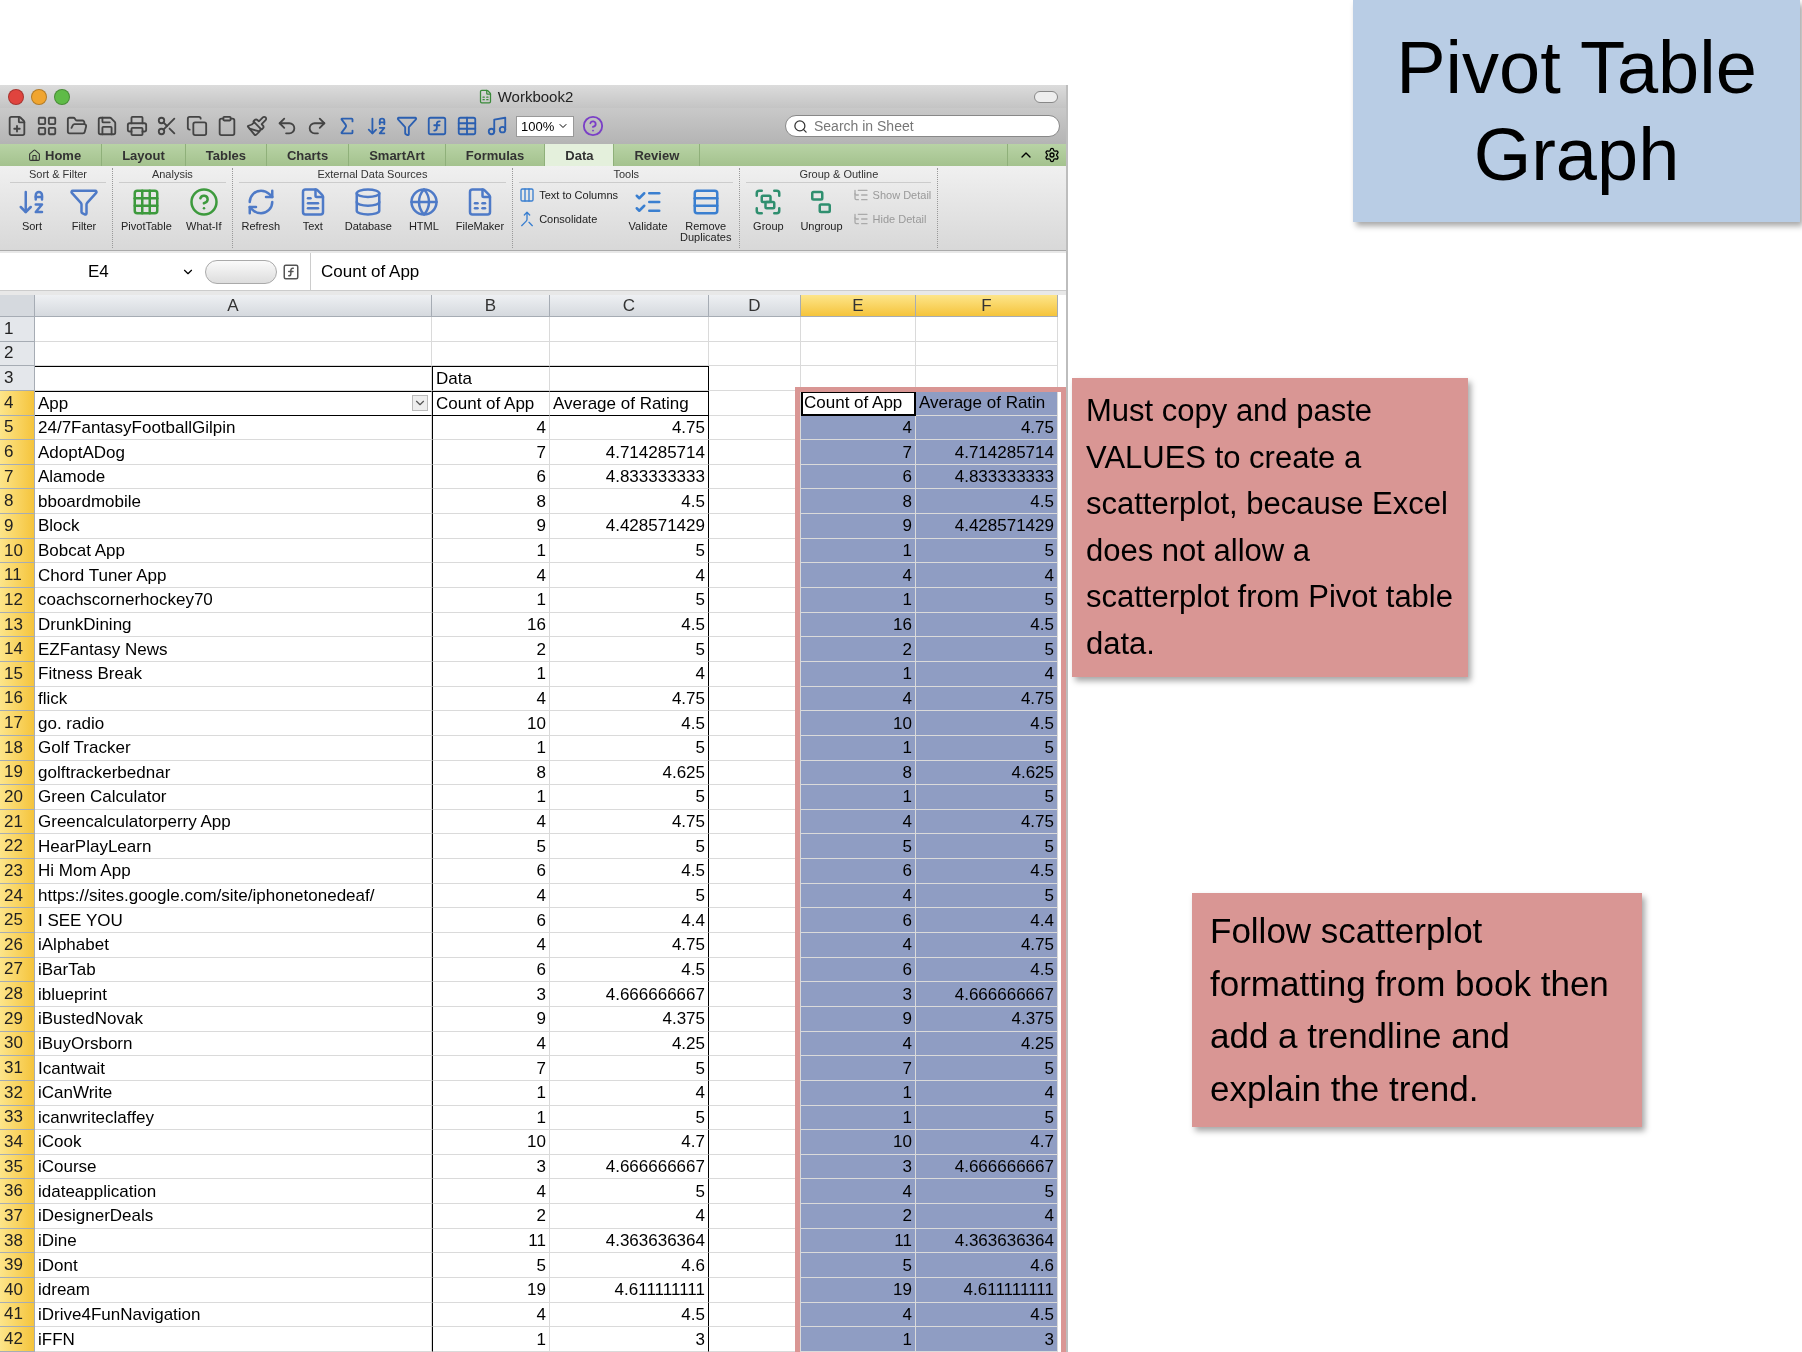  I want to click on new-file-icon, so click(17, 126).